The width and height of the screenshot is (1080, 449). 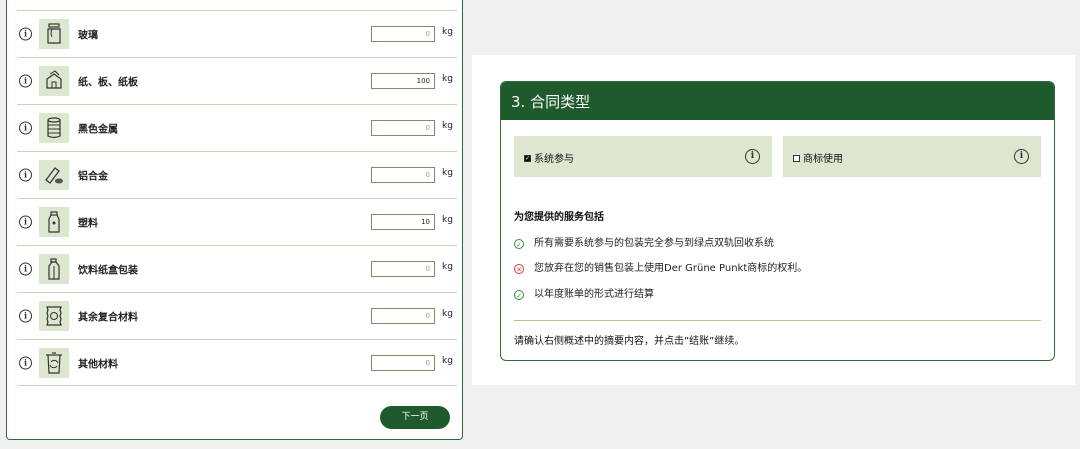 I want to click on service-text: 以年度账单的形式进行结算, so click(x=594, y=294).